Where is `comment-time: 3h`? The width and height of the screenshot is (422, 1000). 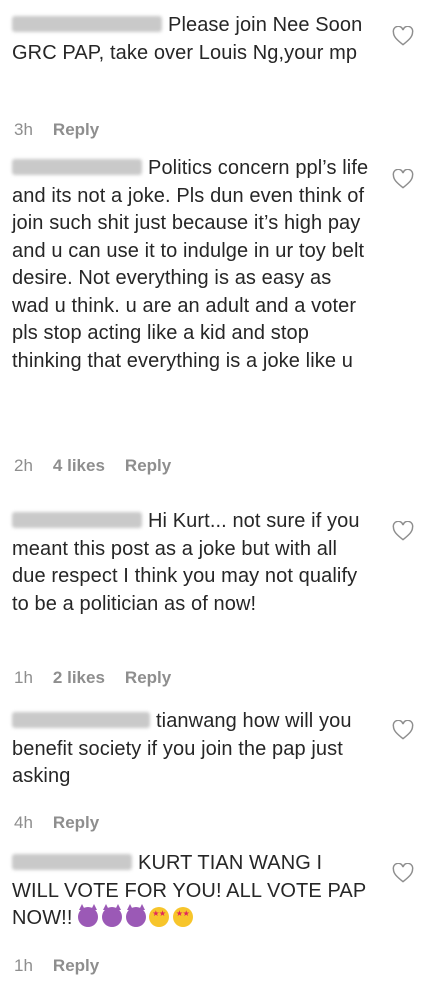 comment-time: 3h is located at coordinates (23, 129).